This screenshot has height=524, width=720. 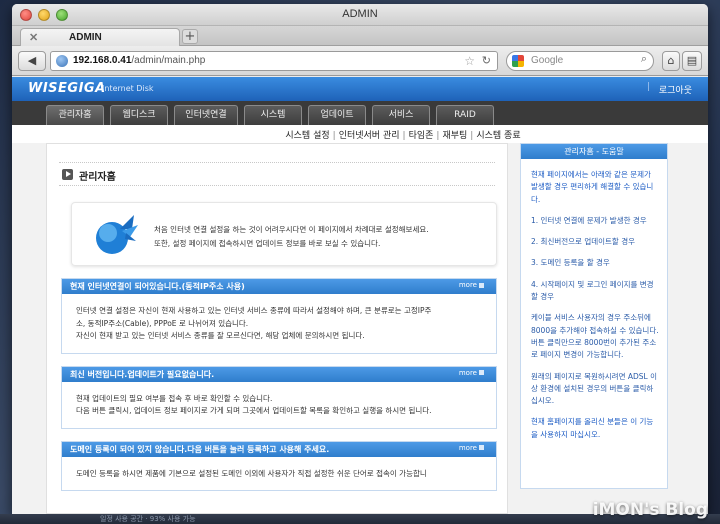 I want to click on logout-link: 로그아웃, so click(x=675, y=89).